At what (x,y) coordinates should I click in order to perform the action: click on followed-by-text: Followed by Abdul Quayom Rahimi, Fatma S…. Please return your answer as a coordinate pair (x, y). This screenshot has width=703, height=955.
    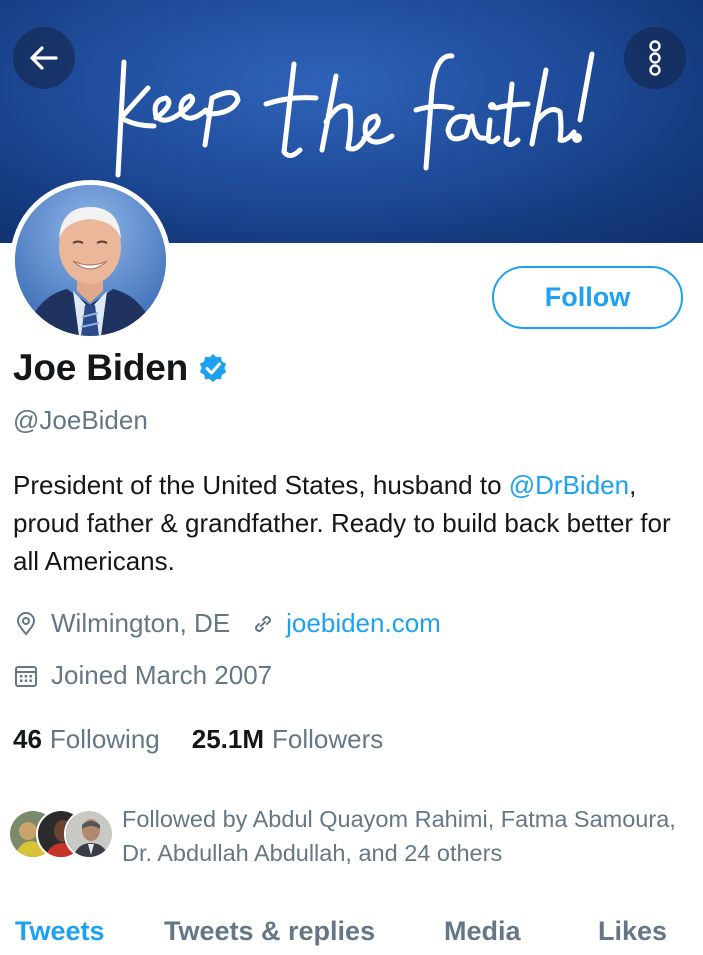
    Looking at the image, I should click on (399, 836).